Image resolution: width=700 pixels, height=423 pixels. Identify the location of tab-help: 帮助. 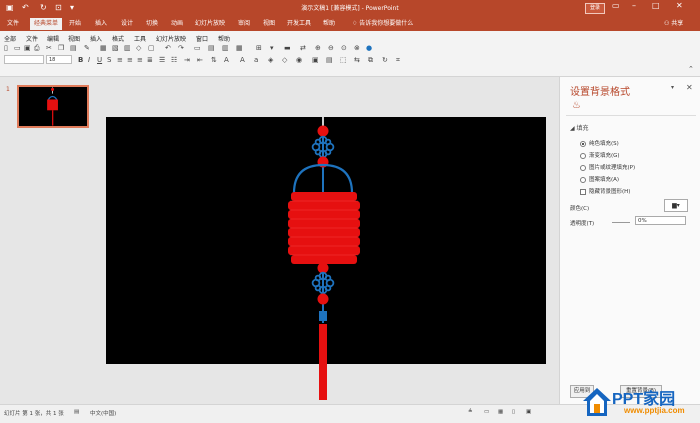
(329, 24).